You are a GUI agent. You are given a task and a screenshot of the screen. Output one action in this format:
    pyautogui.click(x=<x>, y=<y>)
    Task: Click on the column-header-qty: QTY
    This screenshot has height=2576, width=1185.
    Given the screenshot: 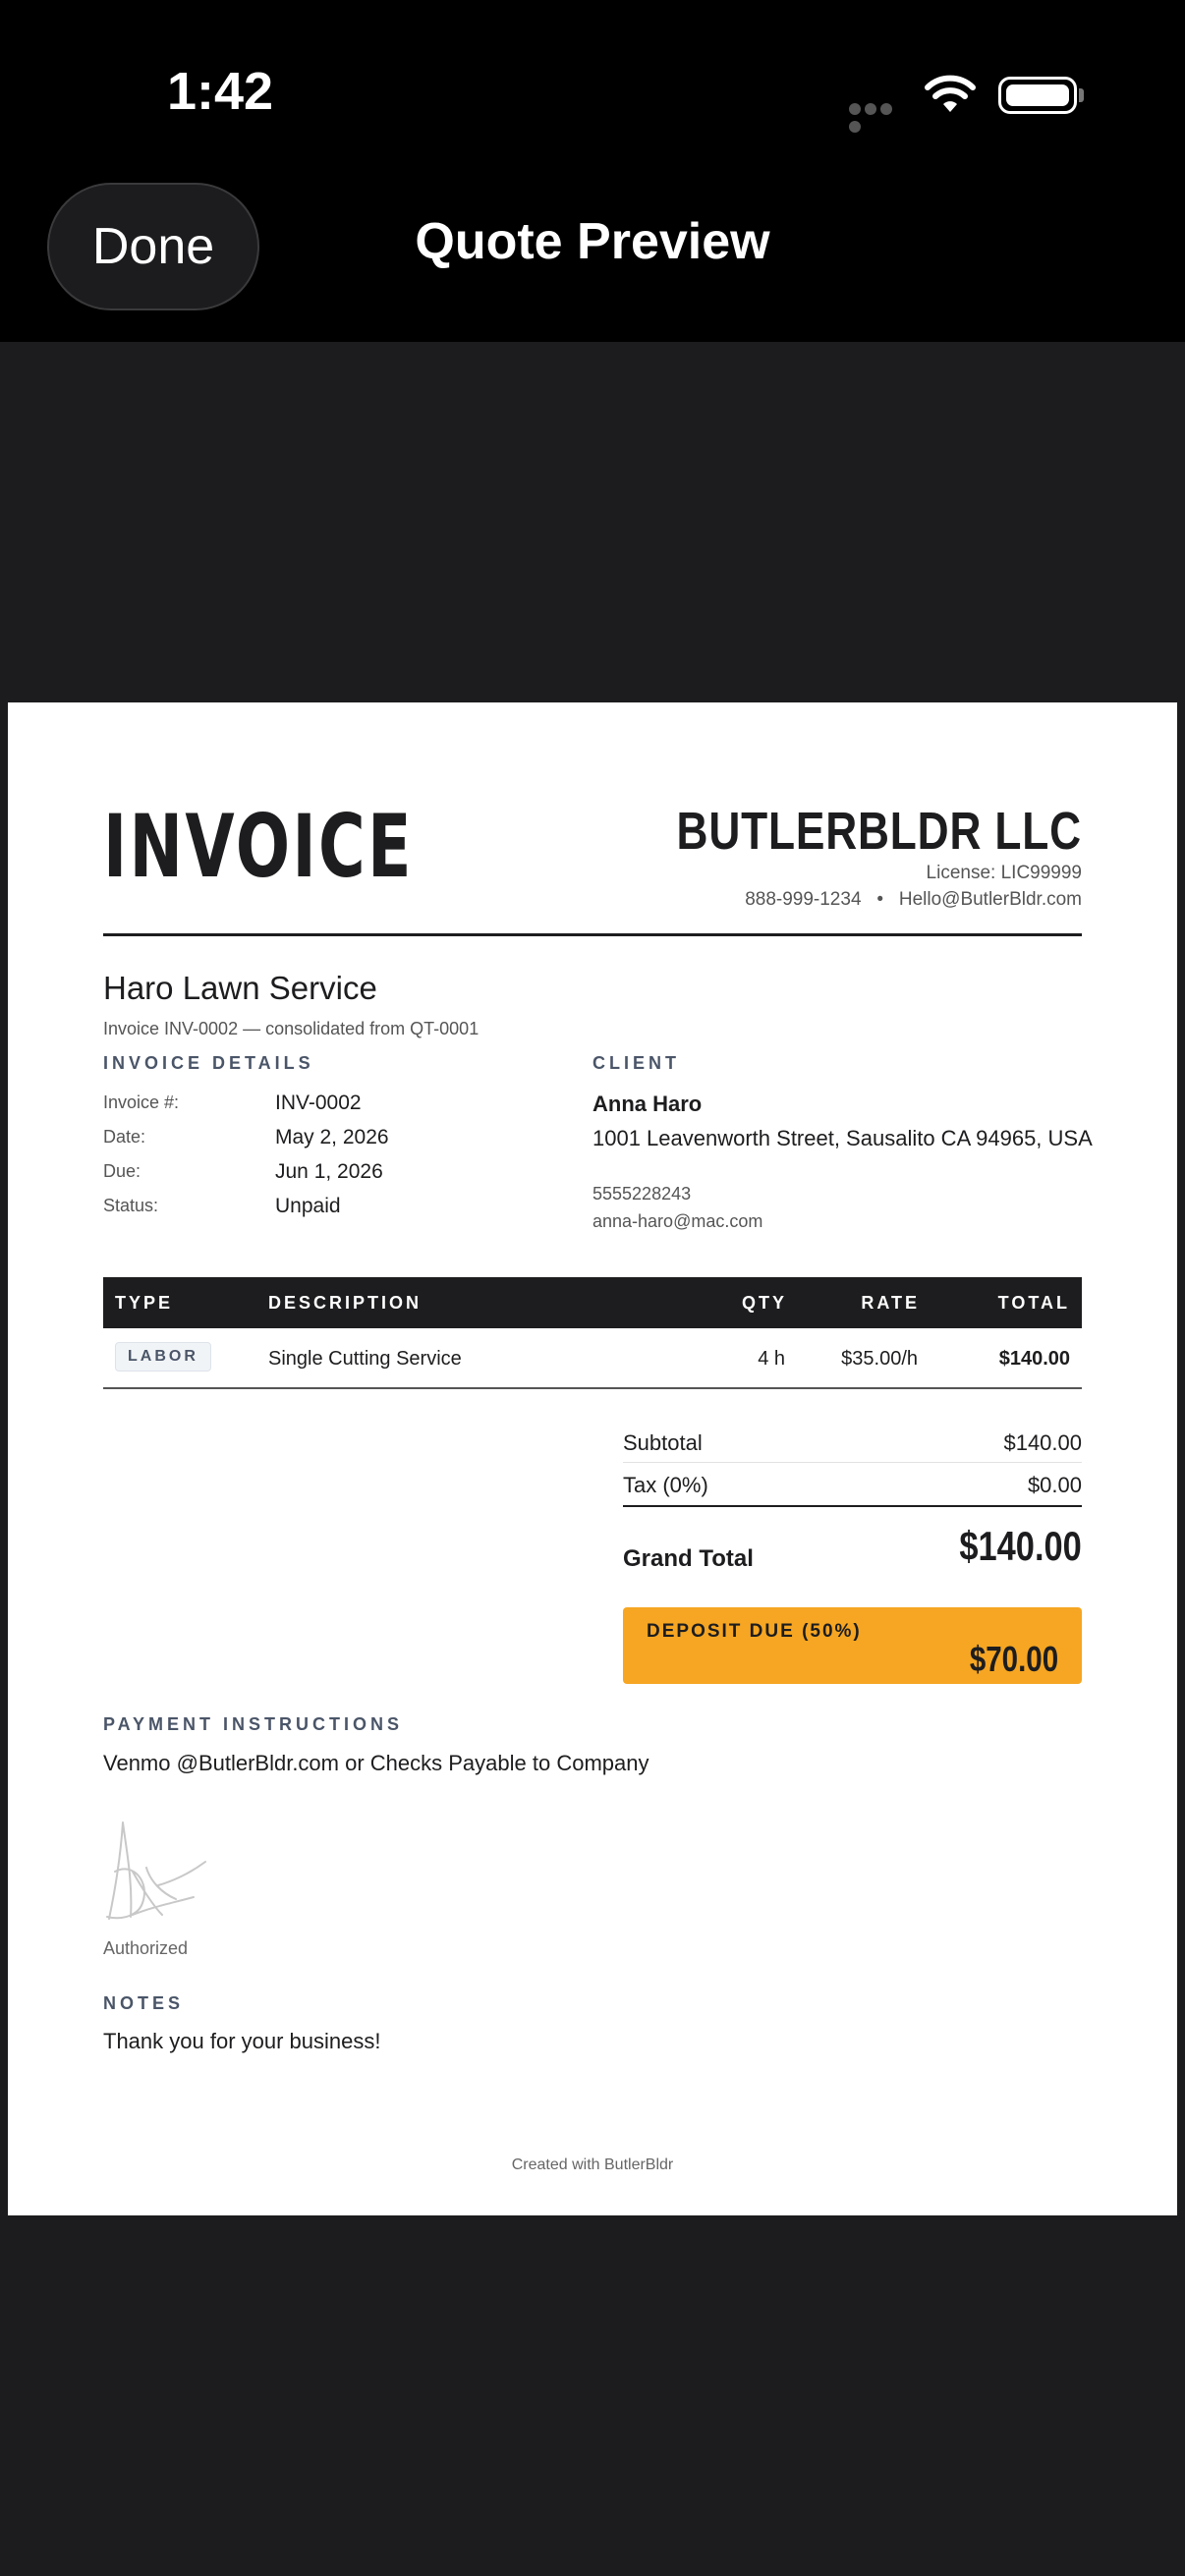 What is the action you would take?
    pyautogui.click(x=764, y=1303)
    